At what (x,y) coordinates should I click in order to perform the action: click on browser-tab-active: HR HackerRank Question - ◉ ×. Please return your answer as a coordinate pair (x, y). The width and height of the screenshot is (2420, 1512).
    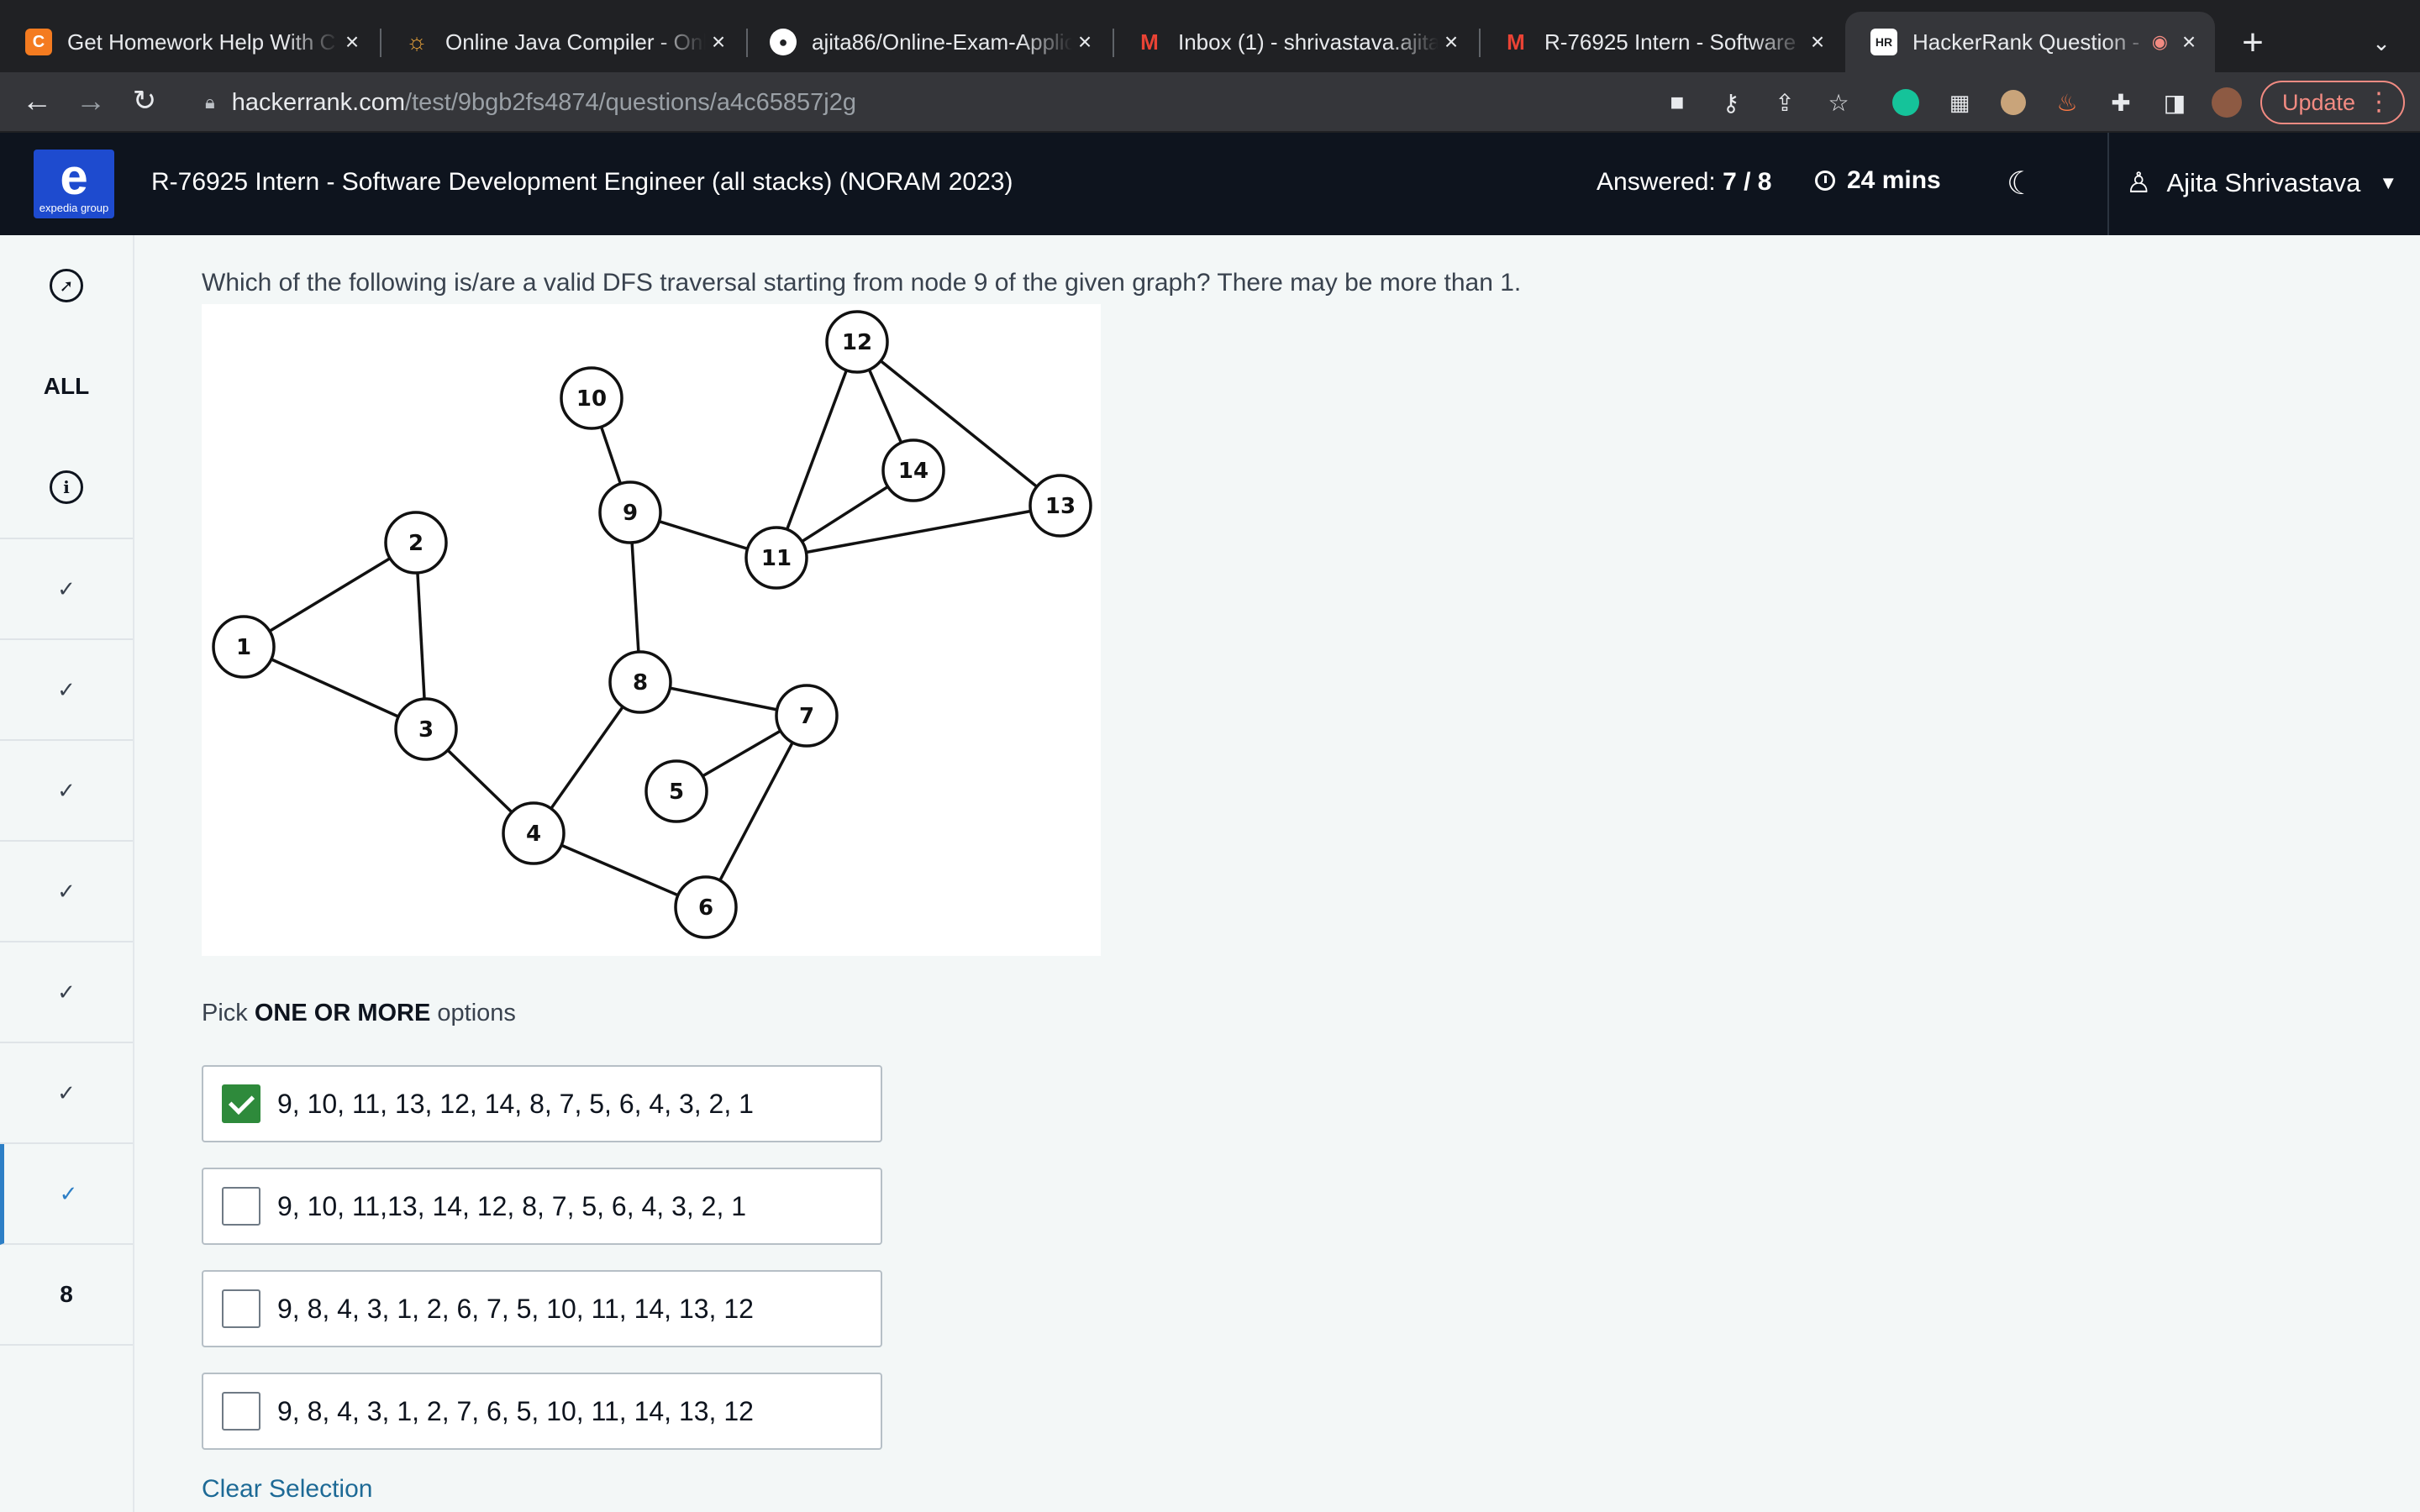
    Looking at the image, I should click on (2030, 42).